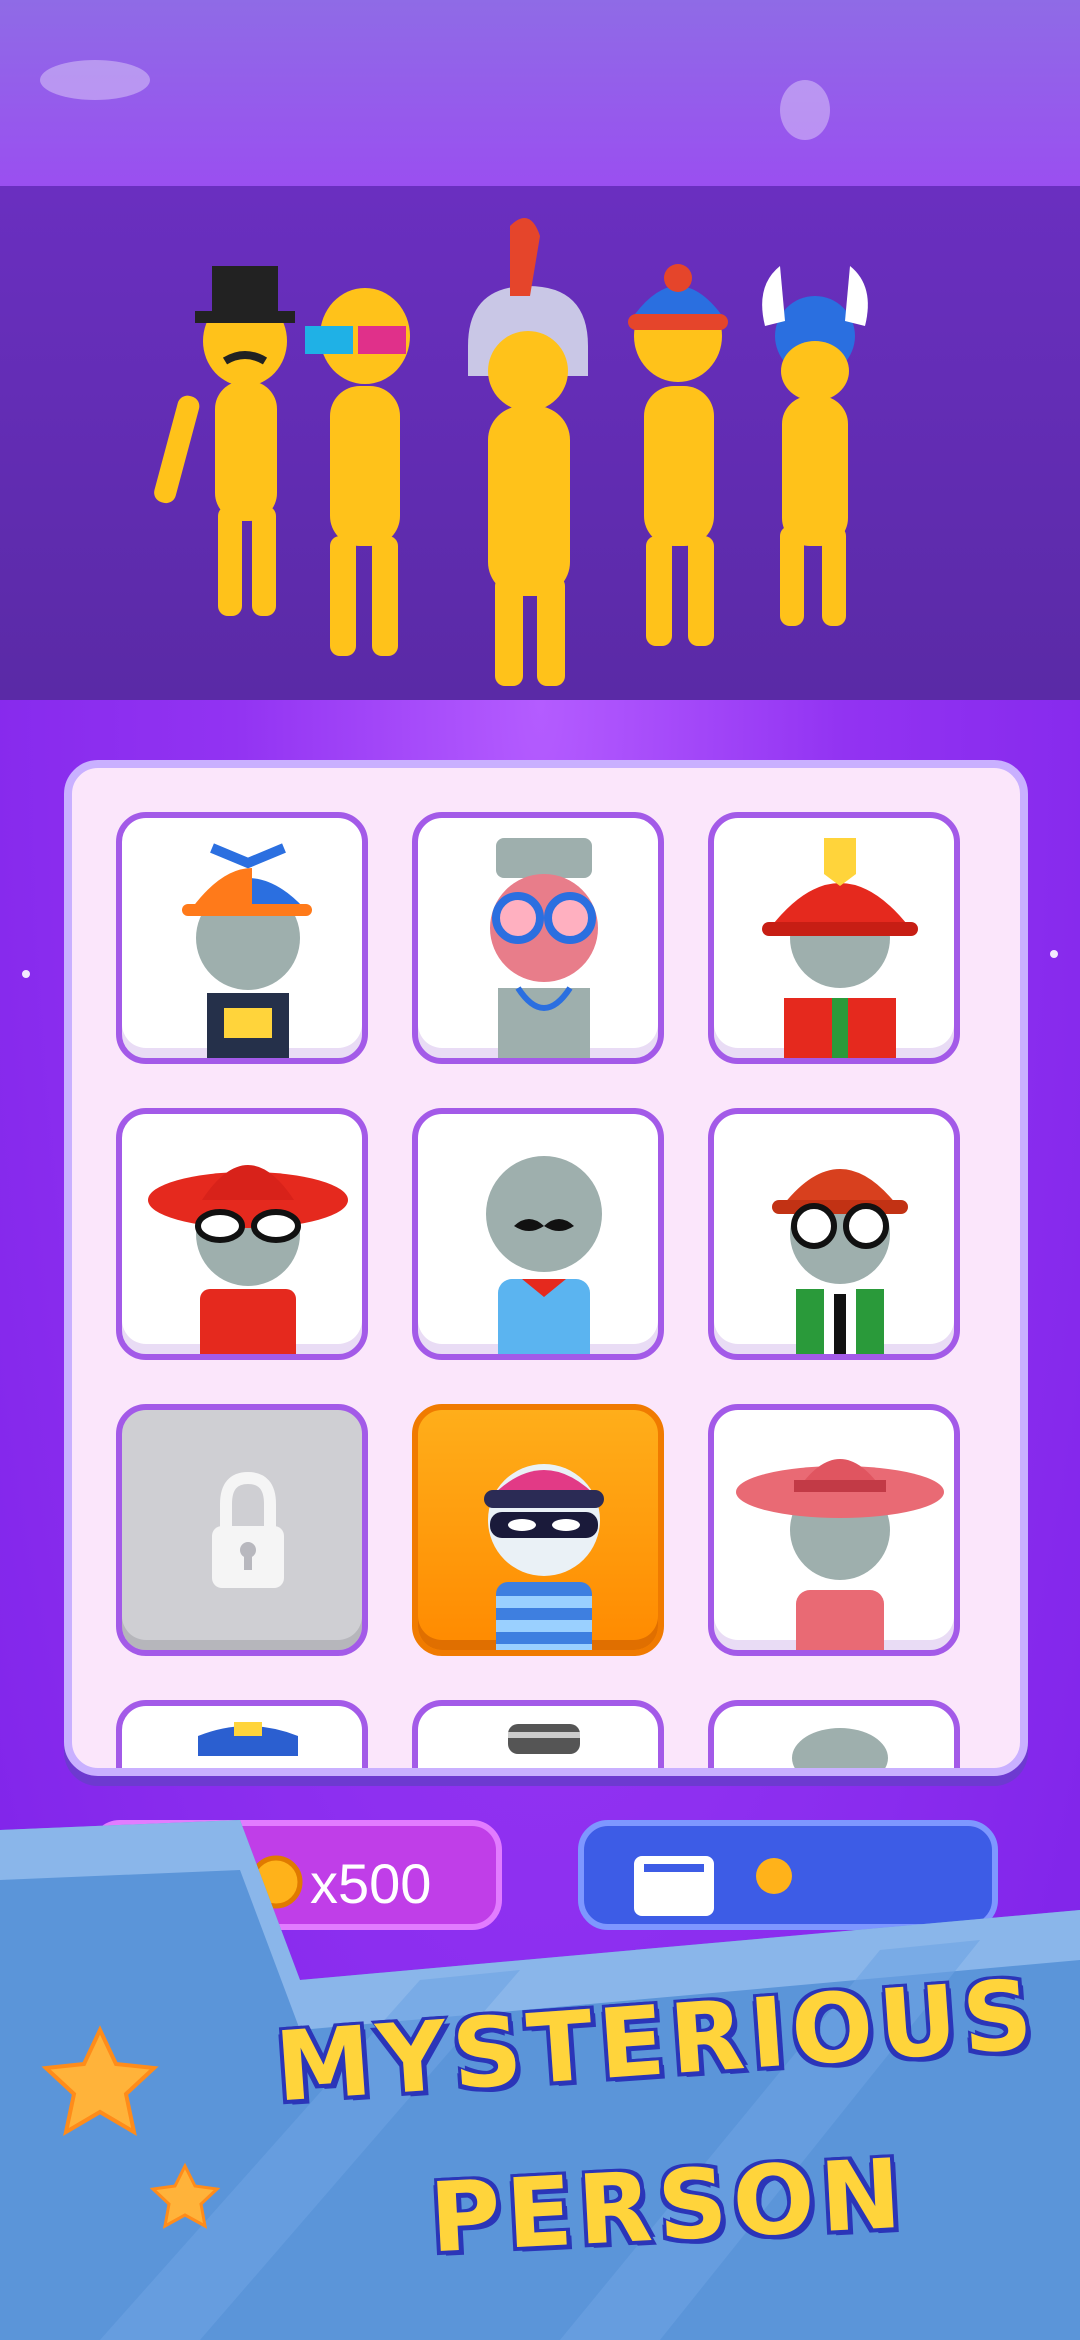 The width and height of the screenshot is (1080, 2340). What do you see at coordinates (544, 1739) in the screenshot?
I see `striped-hat-icon` at bounding box center [544, 1739].